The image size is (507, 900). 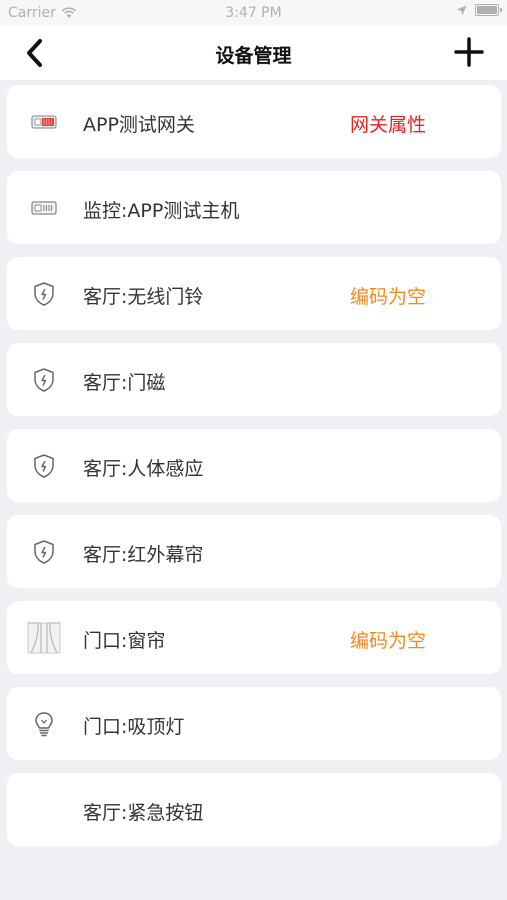 What do you see at coordinates (139, 125) in the screenshot?
I see `device-label: APP测试网关` at bounding box center [139, 125].